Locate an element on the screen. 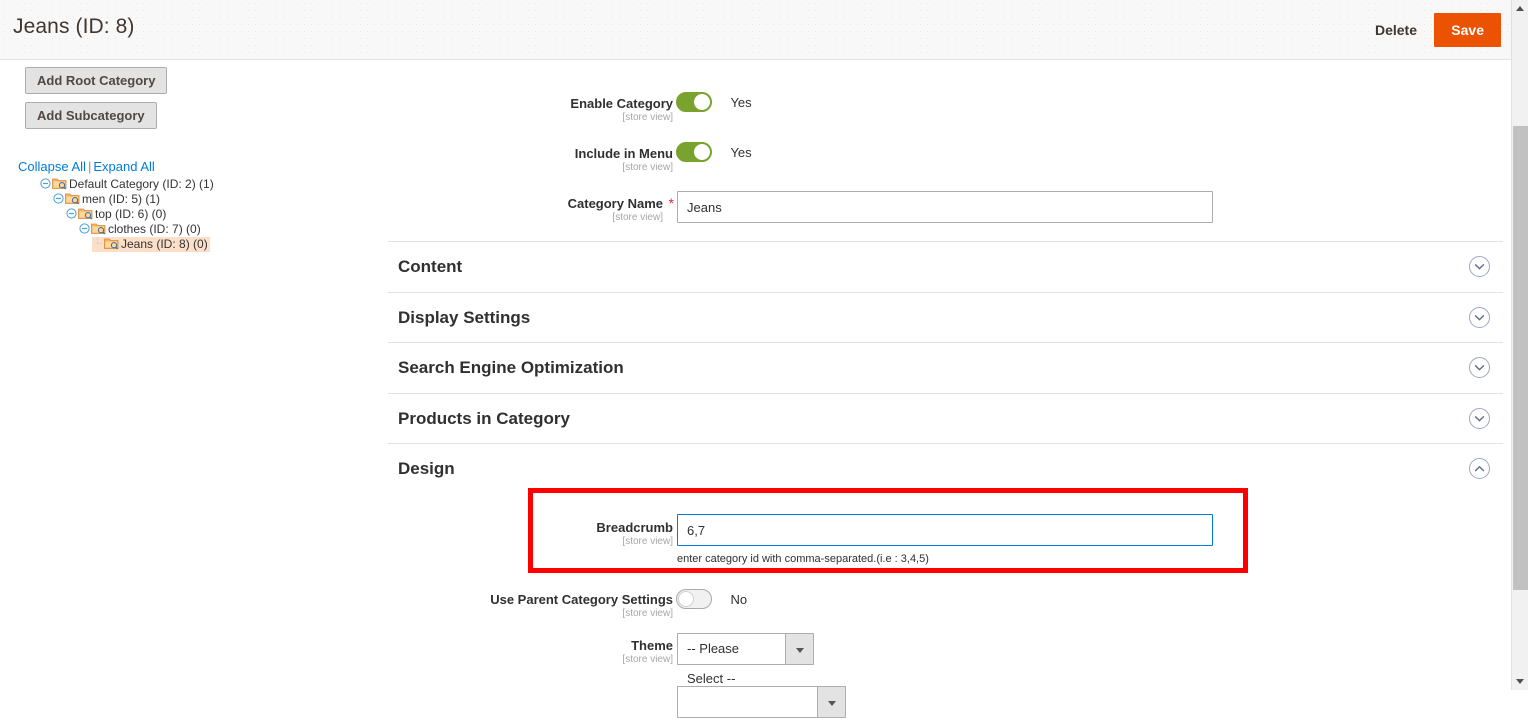 The height and width of the screenshot is (718, 1528). breadcrumb-input is located at coordinates (945, 530).